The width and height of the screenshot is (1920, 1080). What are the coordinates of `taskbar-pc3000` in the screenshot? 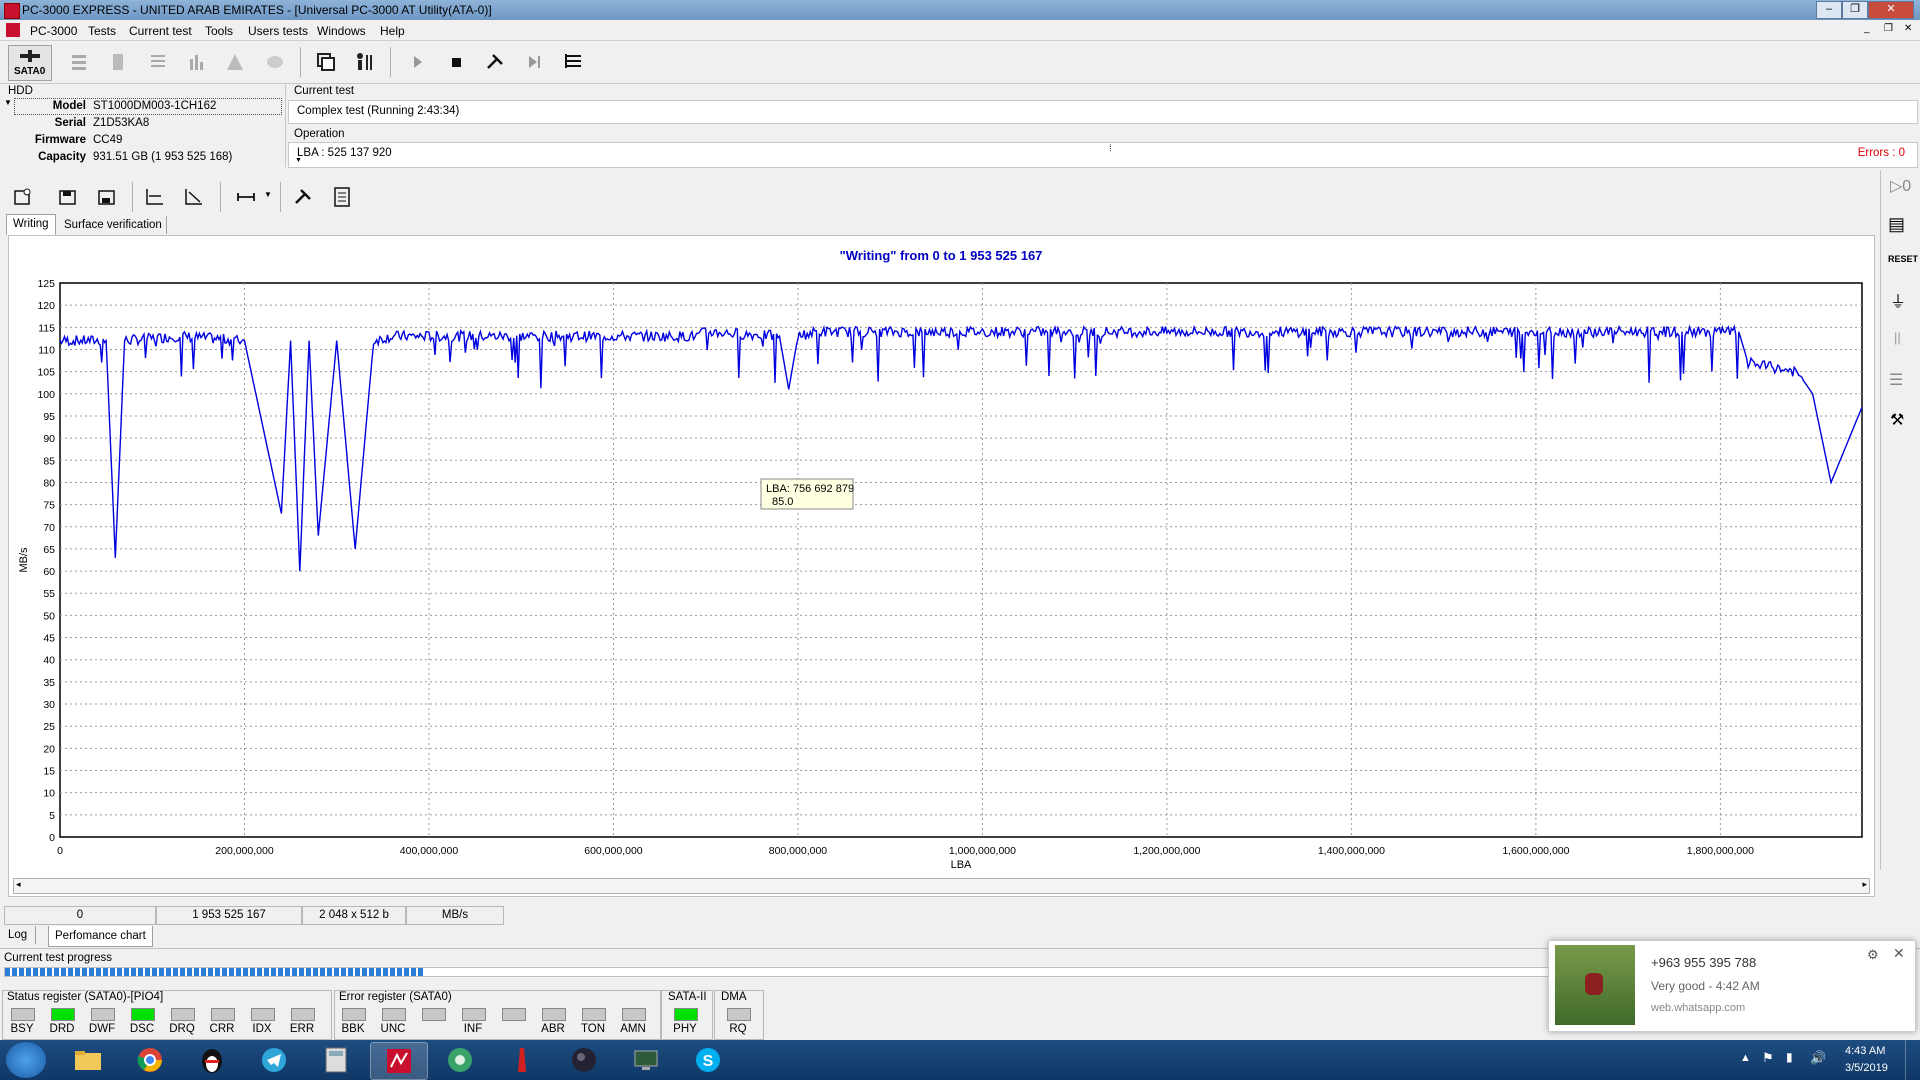 It's located at (399, 1061).